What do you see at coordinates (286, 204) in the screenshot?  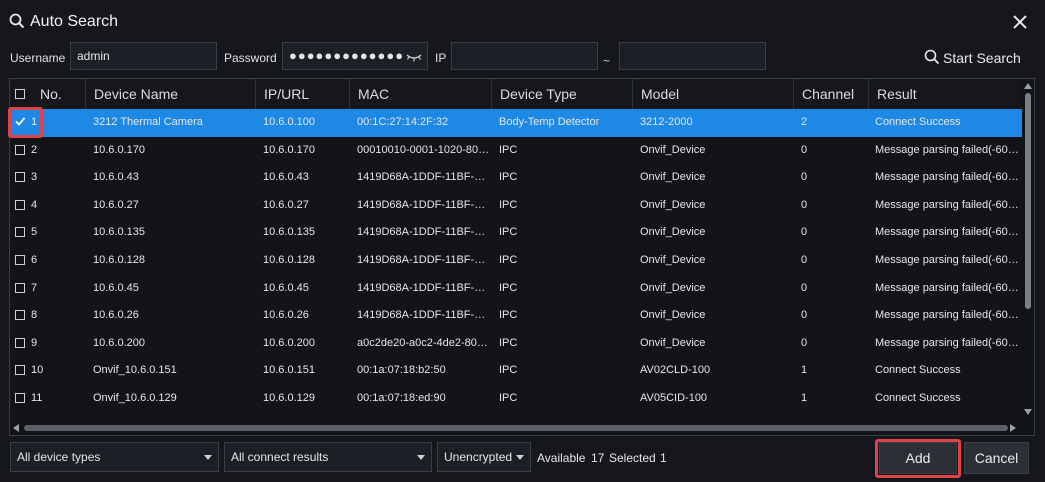 I see `cell-ip-url: 10.6.0.27` at bounding box center [286, 204].